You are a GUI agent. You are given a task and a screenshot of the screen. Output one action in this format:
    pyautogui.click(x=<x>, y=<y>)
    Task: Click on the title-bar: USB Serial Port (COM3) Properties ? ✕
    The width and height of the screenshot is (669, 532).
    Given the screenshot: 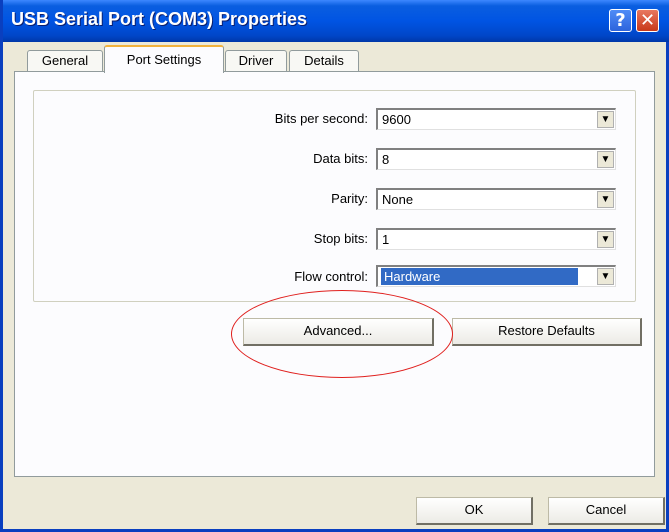 What is the action you would take?
    pyautogui.click(x=336, y=21)
    